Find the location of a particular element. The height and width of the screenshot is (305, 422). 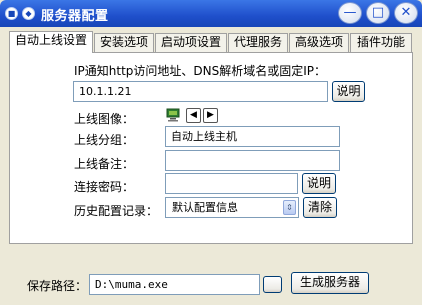

minimize-button: — is located at coordinates (350, 13).